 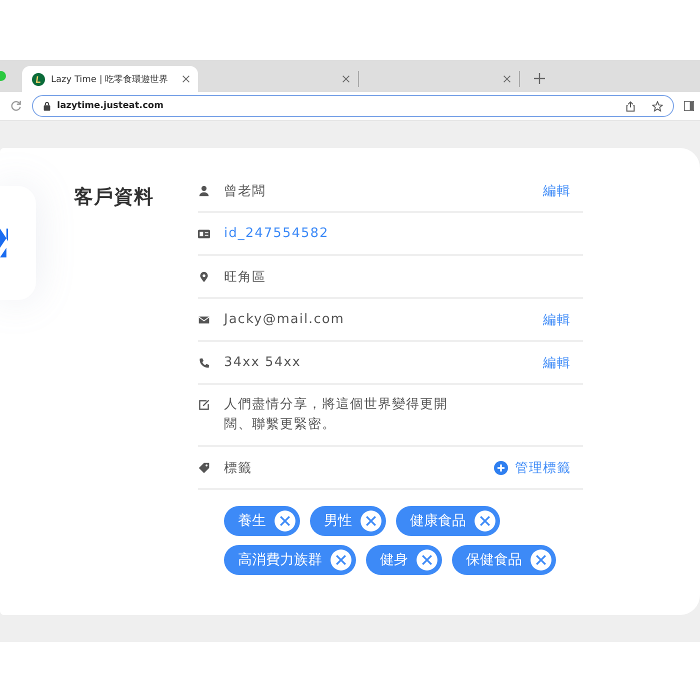 What do you see at coordinates (504, 560) in the screenshot?
I see `tag-chip: 保健食品` at bounding box center [504, 560].